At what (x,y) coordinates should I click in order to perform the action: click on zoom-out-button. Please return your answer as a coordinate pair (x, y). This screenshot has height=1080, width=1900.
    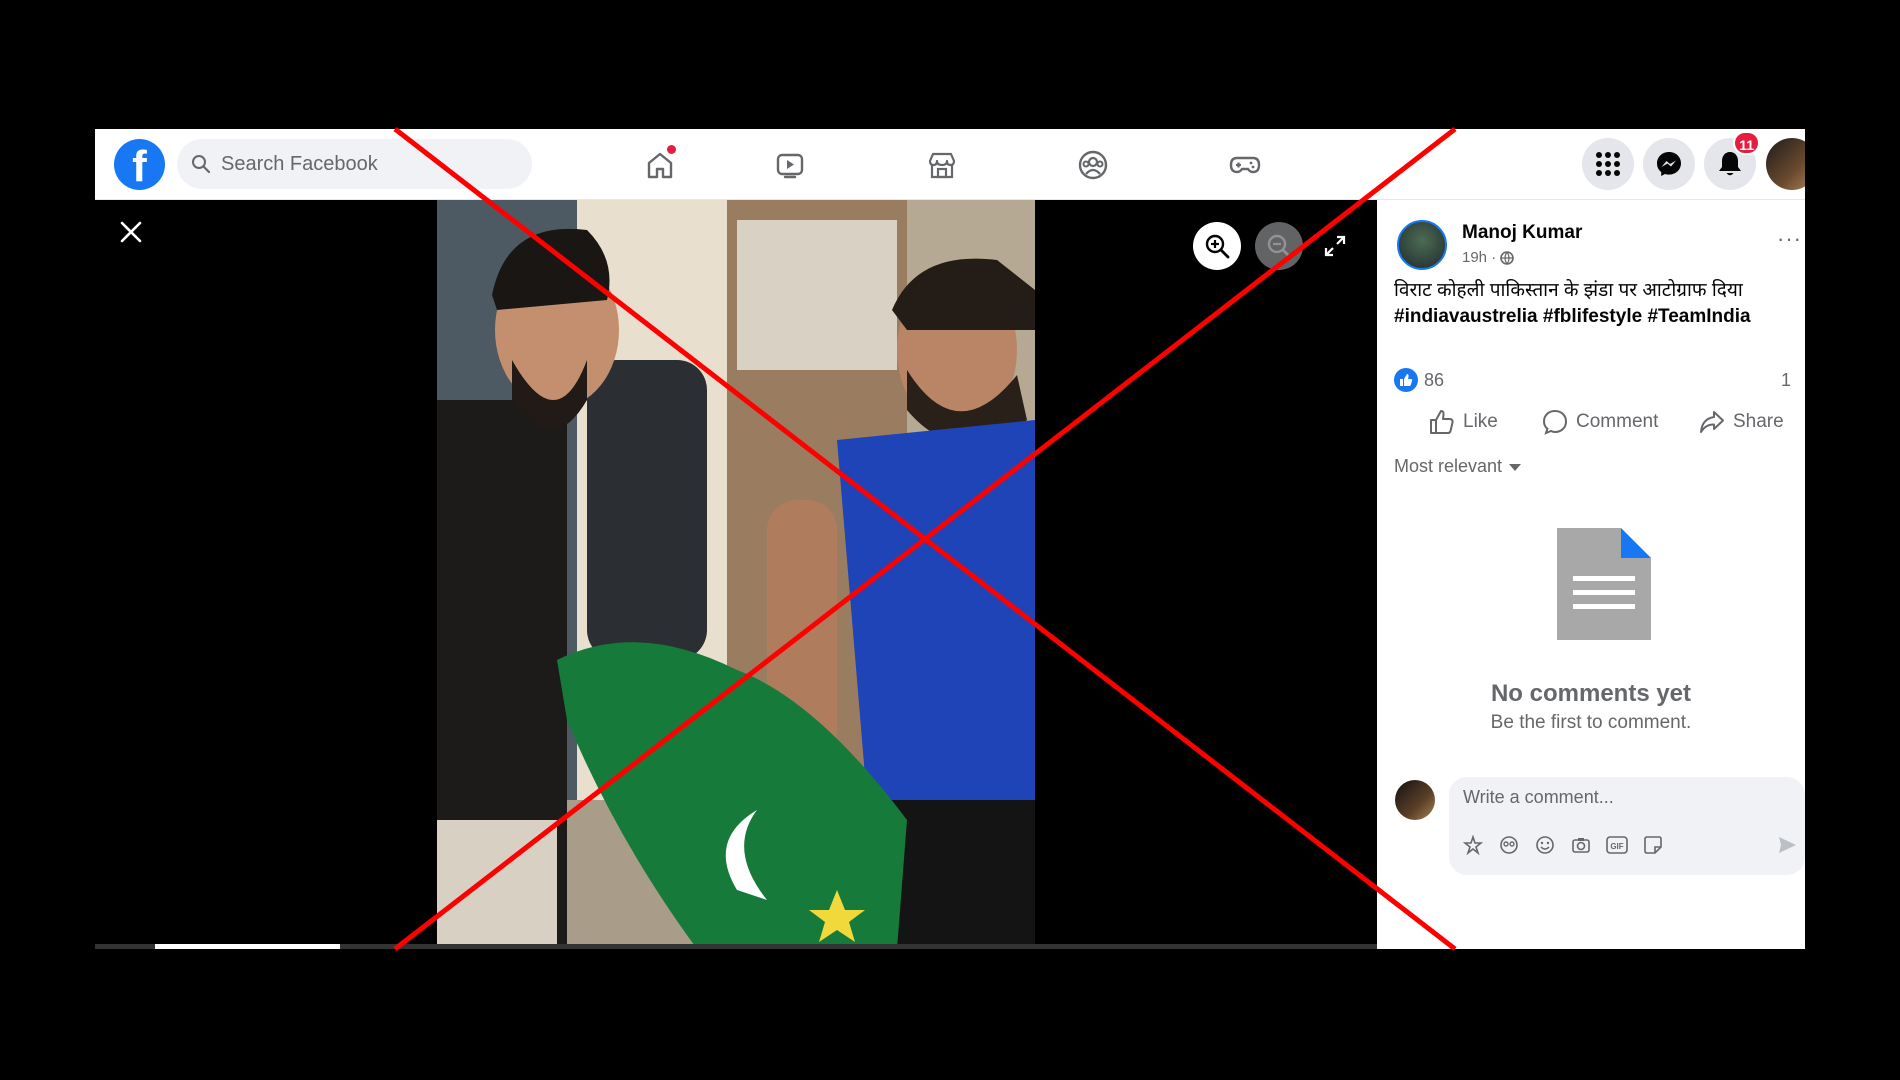
    Looking at the image, I should click on (1279, 246).